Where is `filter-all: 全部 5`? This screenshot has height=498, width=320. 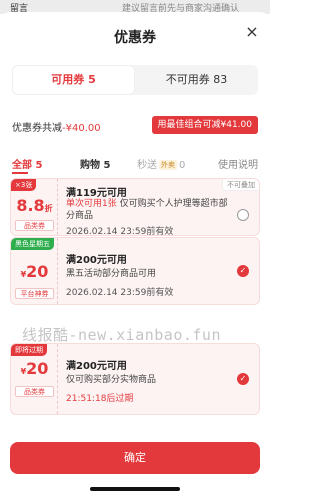 filter-all: 全部 5 is located at coordinates (27, 163).